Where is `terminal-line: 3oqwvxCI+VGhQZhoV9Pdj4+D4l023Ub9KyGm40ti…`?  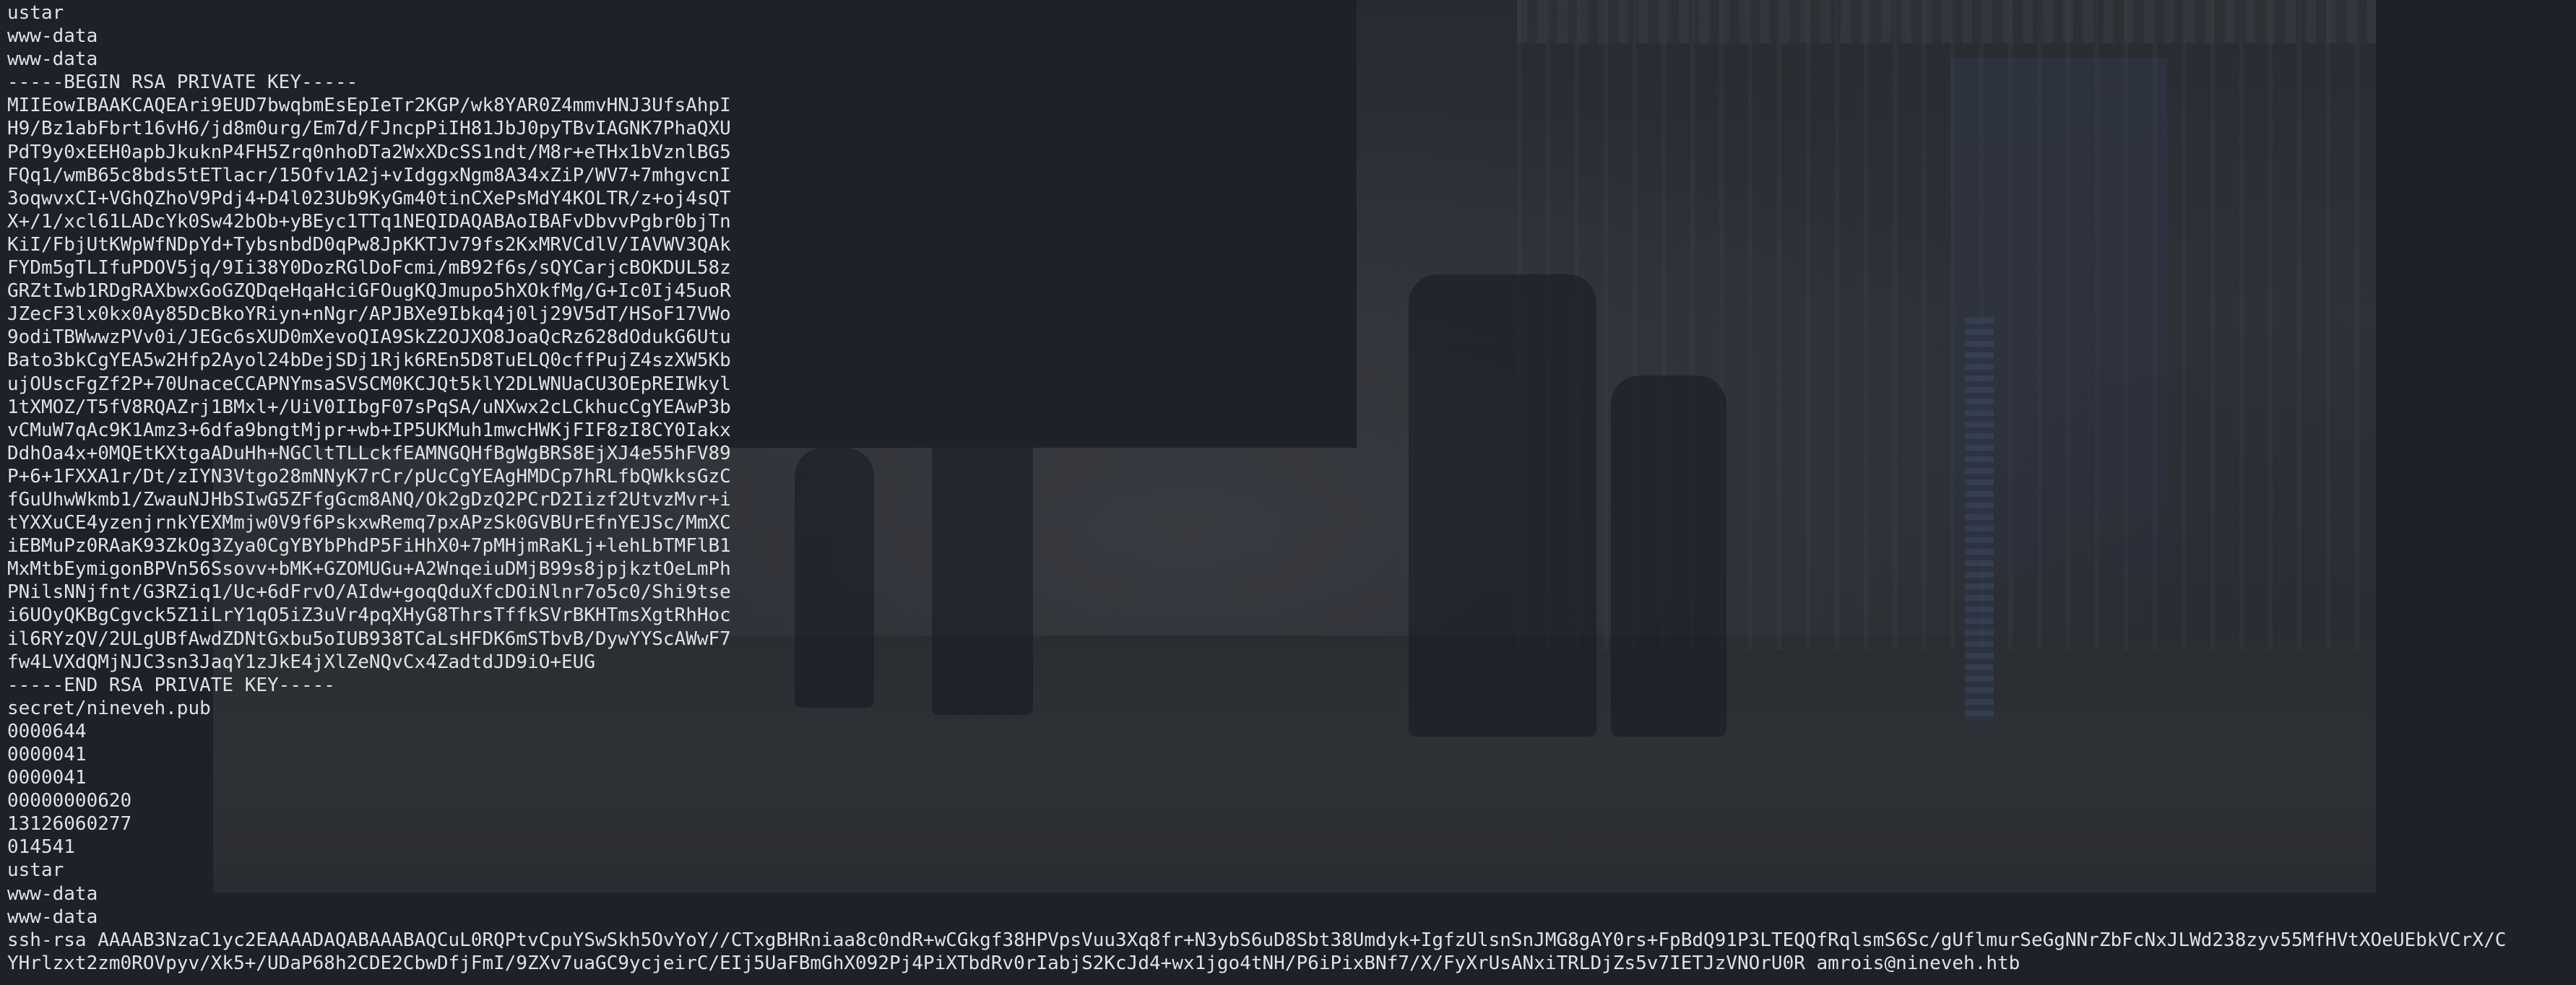
terminal-line: 3oqwvxCI+VGhQZhoV9Pdj4+D4l023Ub9KyGm40ti… is located at coordinates (369, 198).